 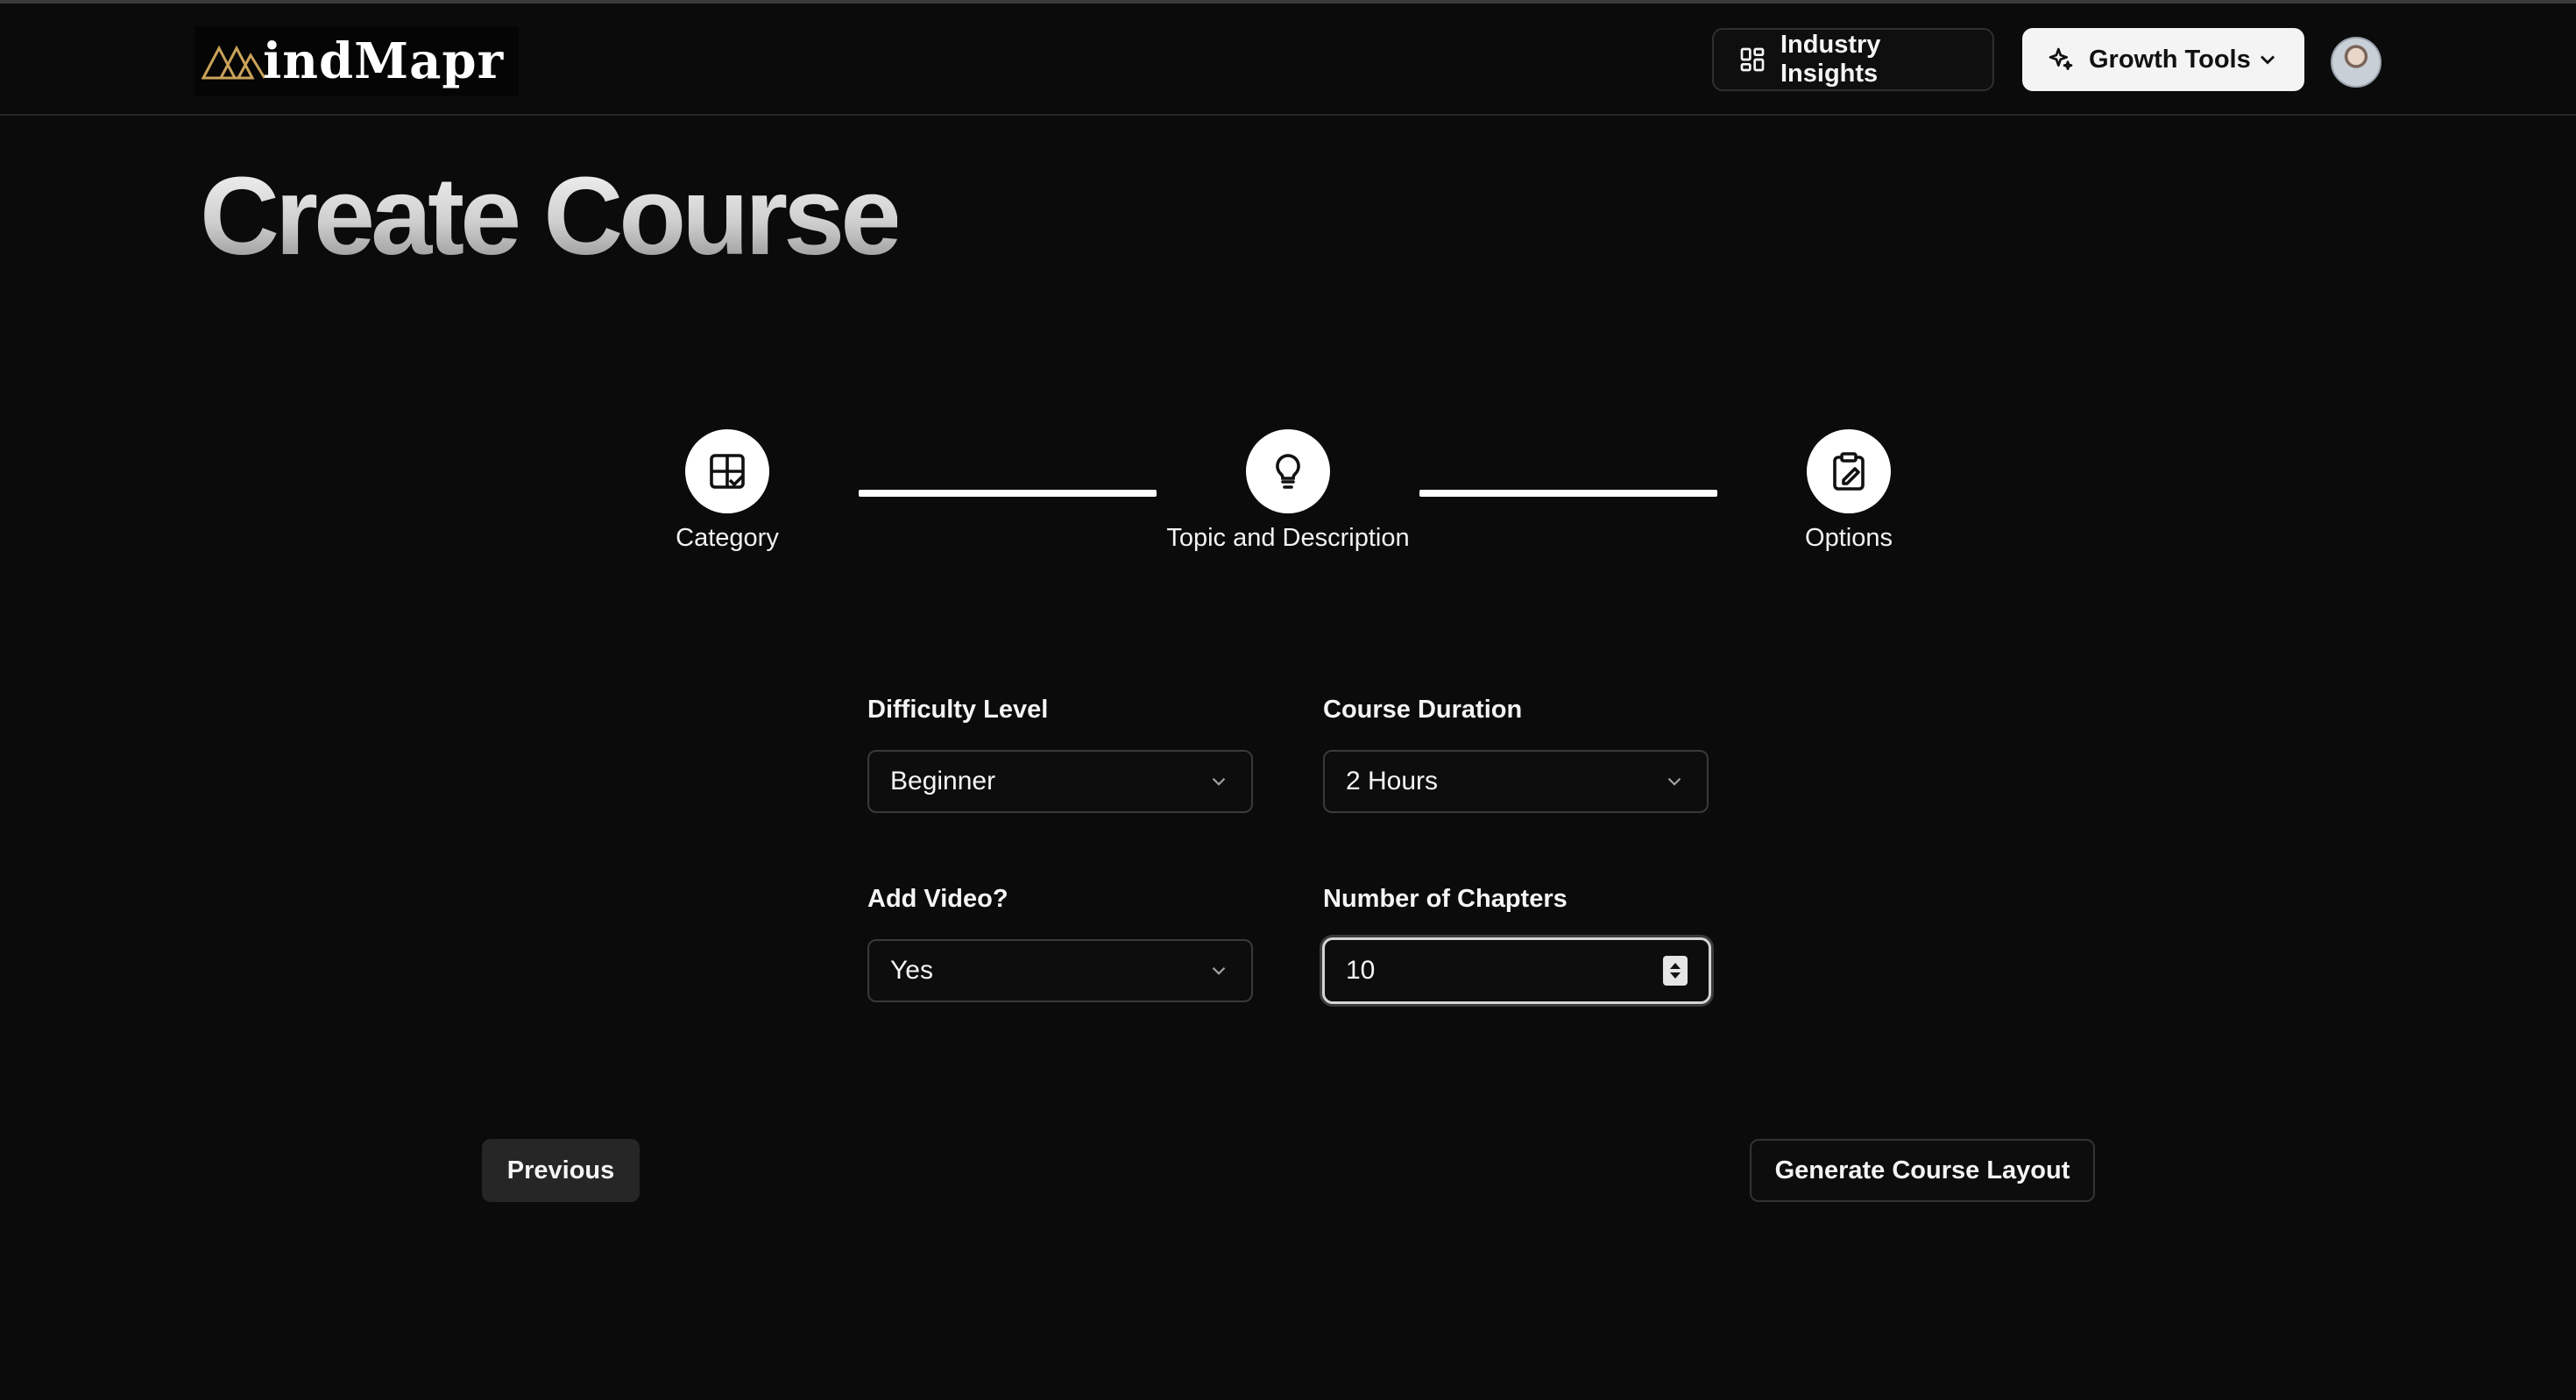 I want to click on step-topic-circle, so click(x=1288, y=471).